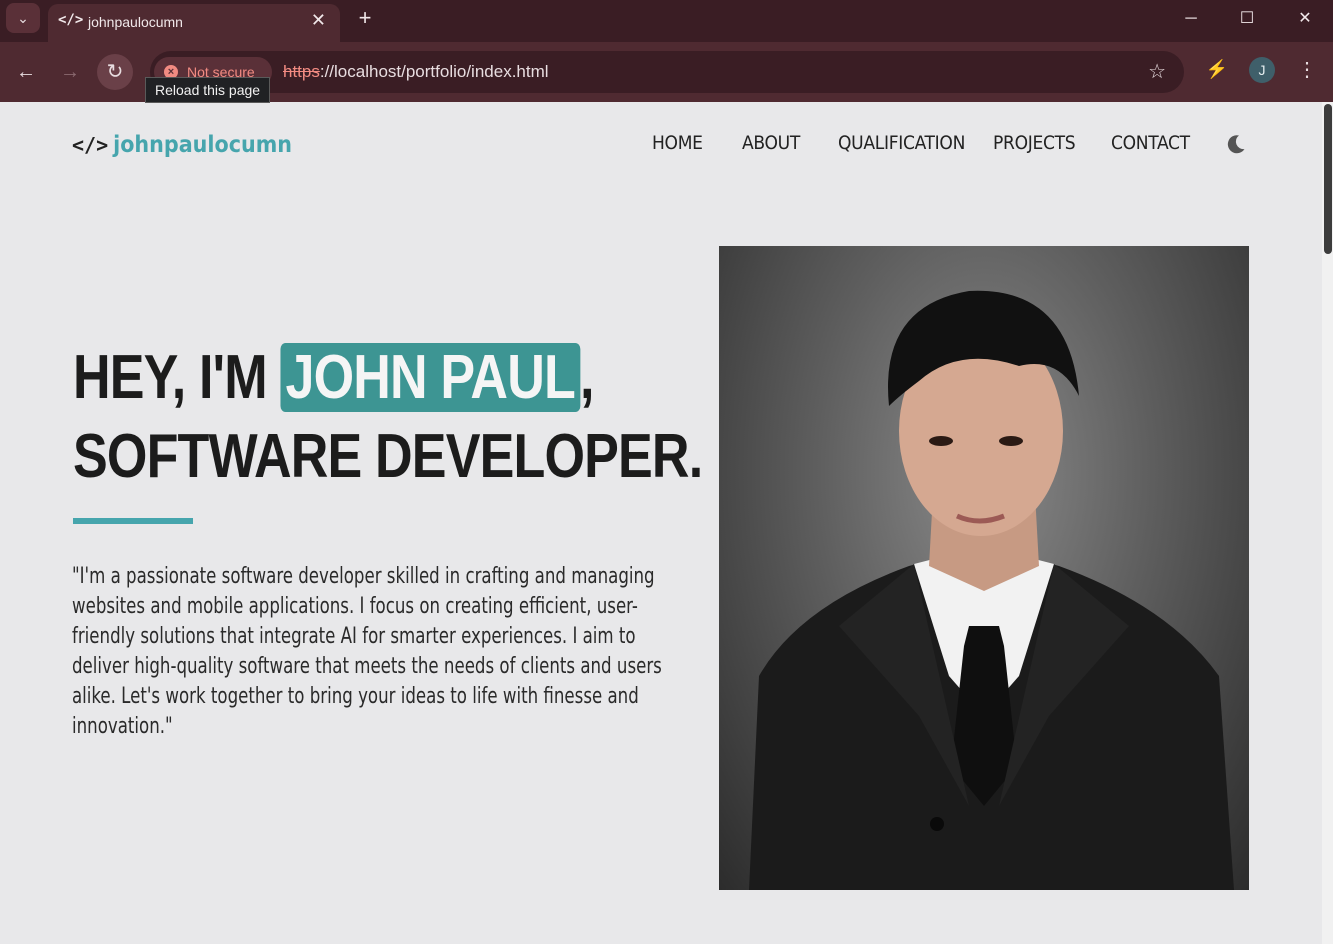 The image size is (1333, 944). Describe the element at coordinates (365, 18) in the screenshot. I see `new-tab-button: +` at that location.